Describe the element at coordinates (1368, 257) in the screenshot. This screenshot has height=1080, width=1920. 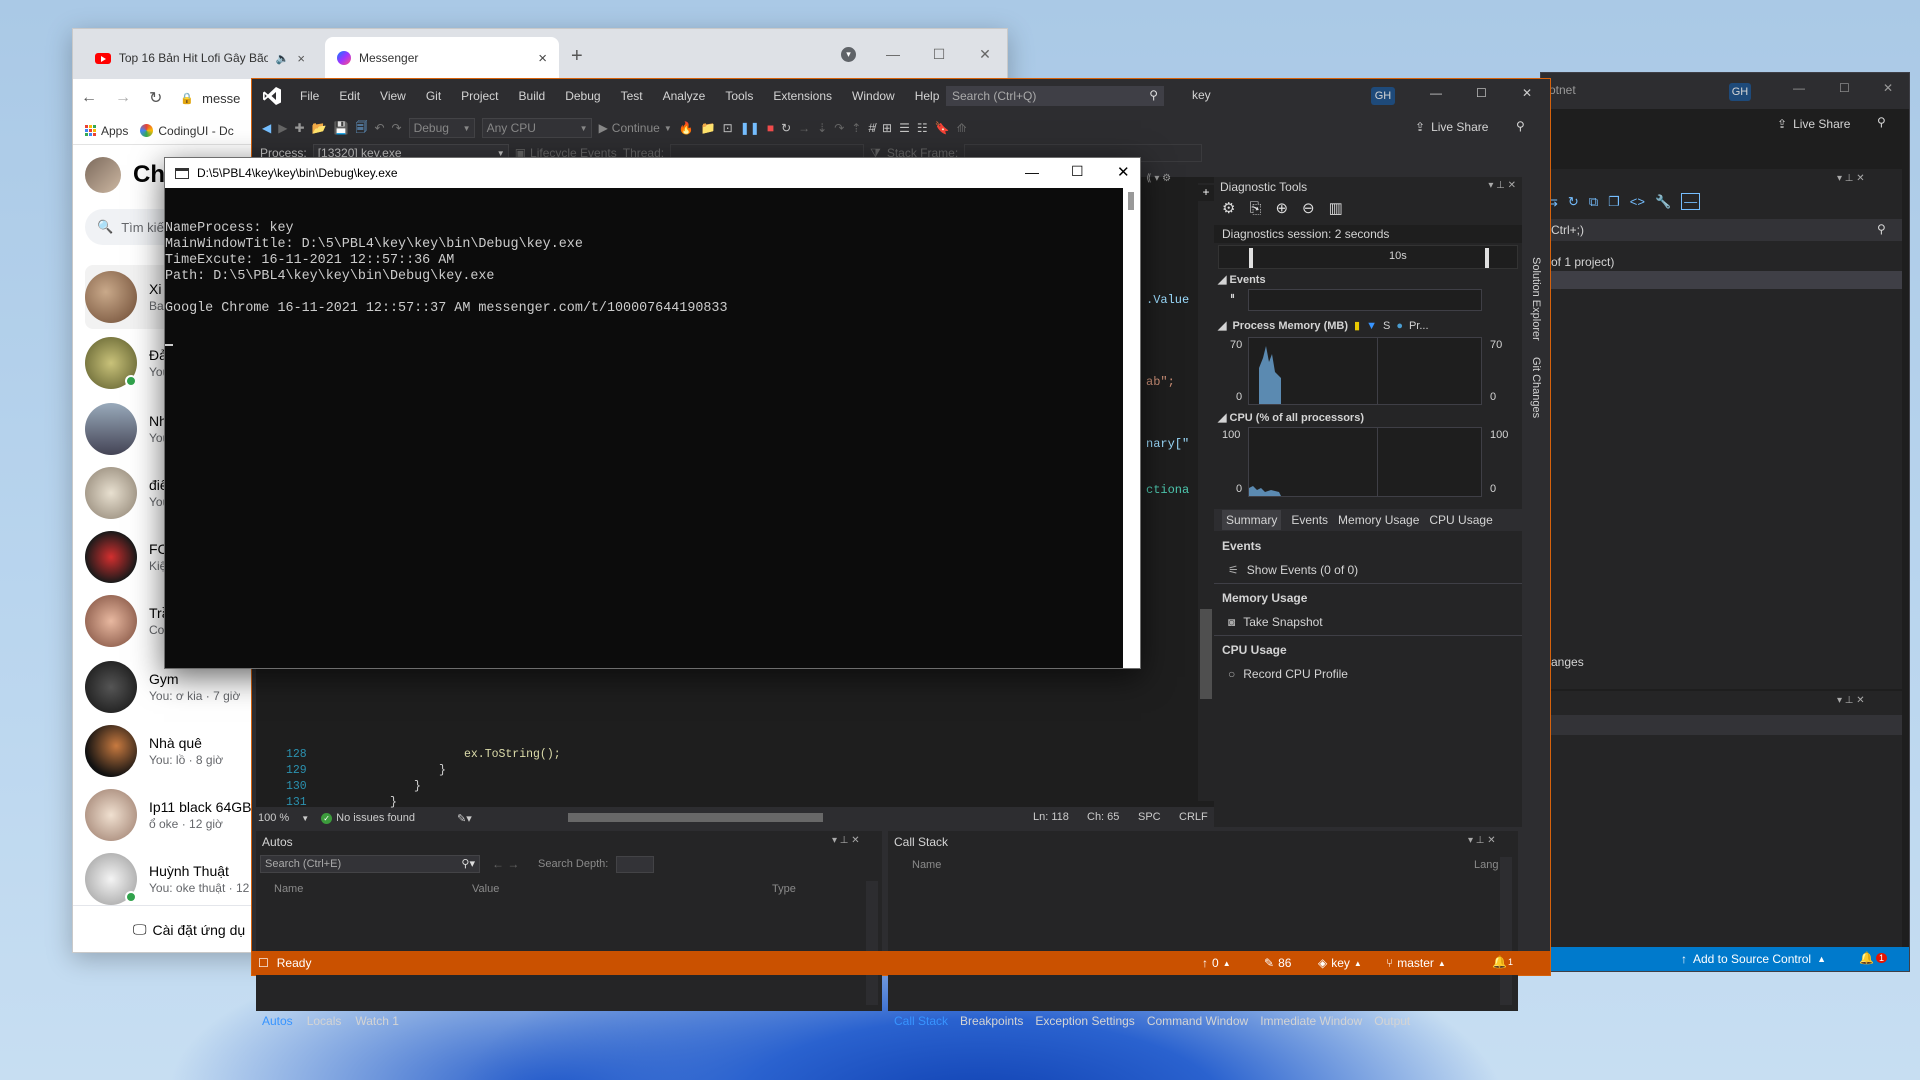
I see `timeline-ruler: 10s` at that location.